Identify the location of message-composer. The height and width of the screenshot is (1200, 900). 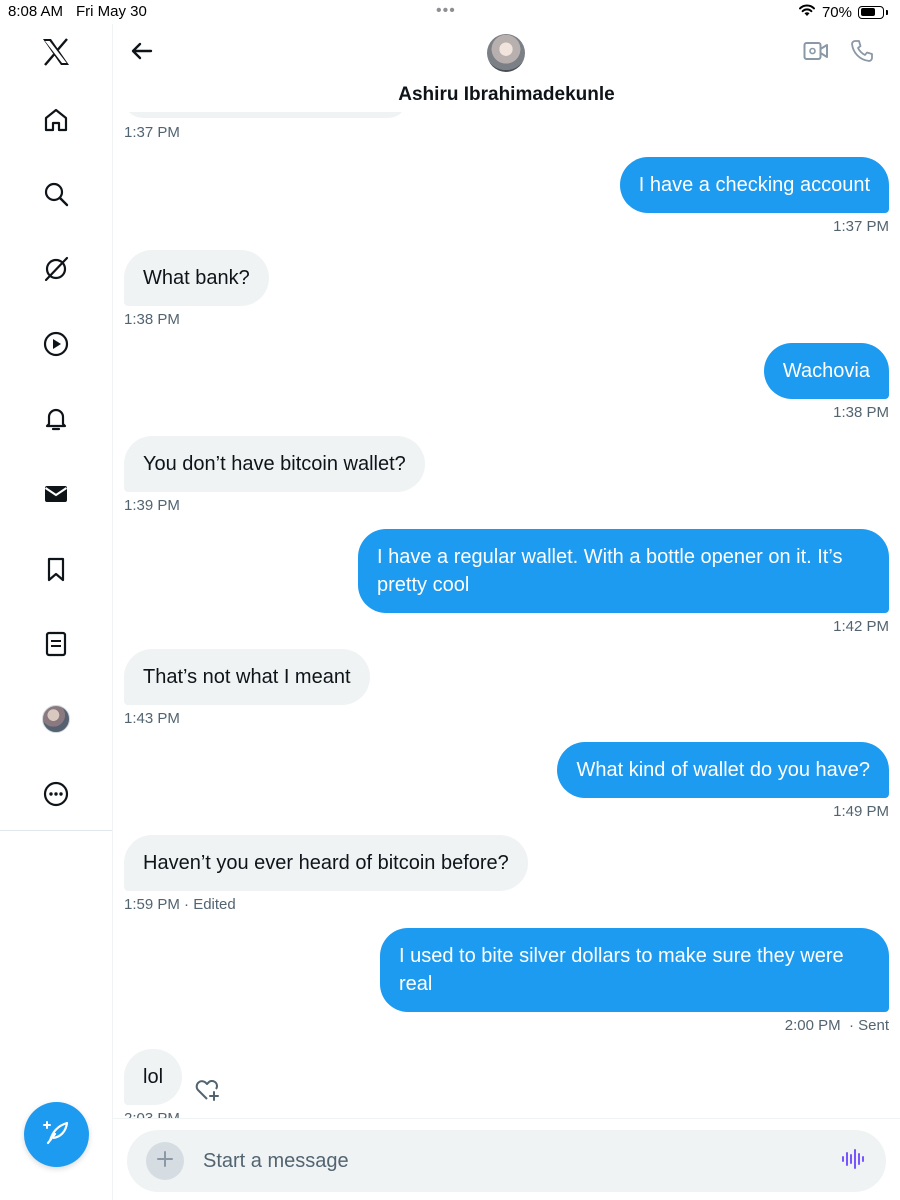
(506, 1161).